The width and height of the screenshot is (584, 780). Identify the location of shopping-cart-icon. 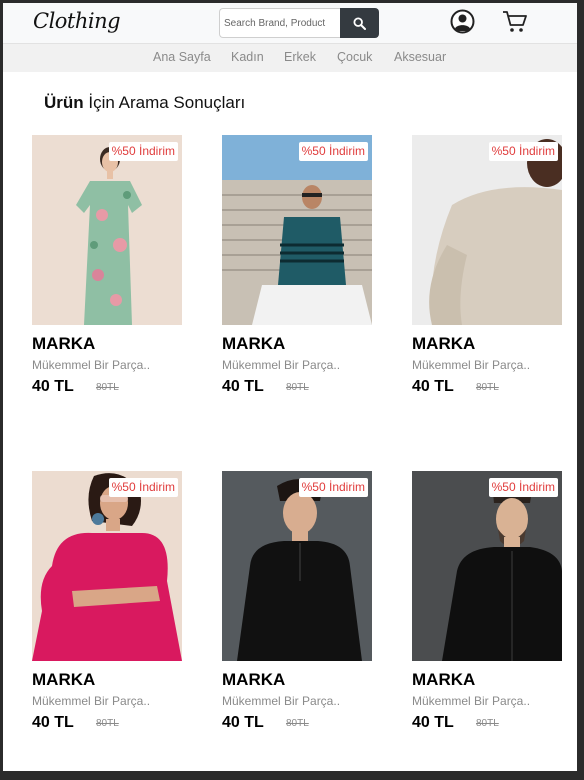
(515, 22).